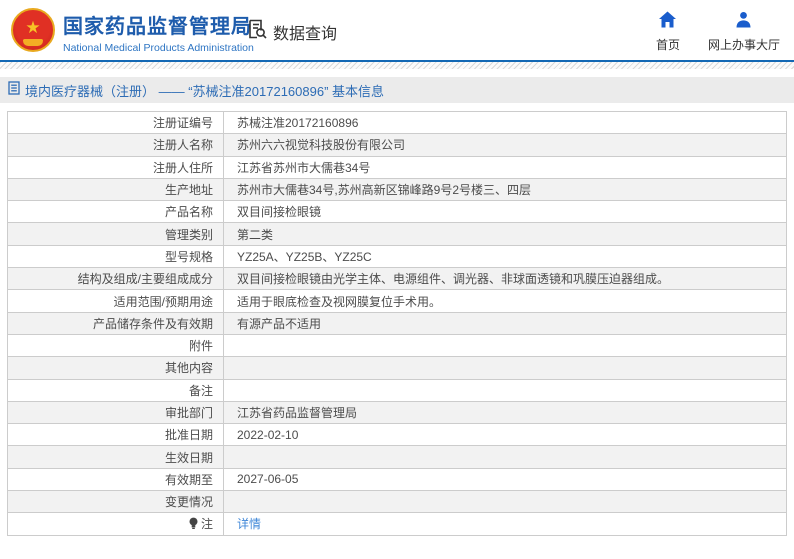  I want to click on row-label: 产品储存条件及有效期, so click(115, 323).